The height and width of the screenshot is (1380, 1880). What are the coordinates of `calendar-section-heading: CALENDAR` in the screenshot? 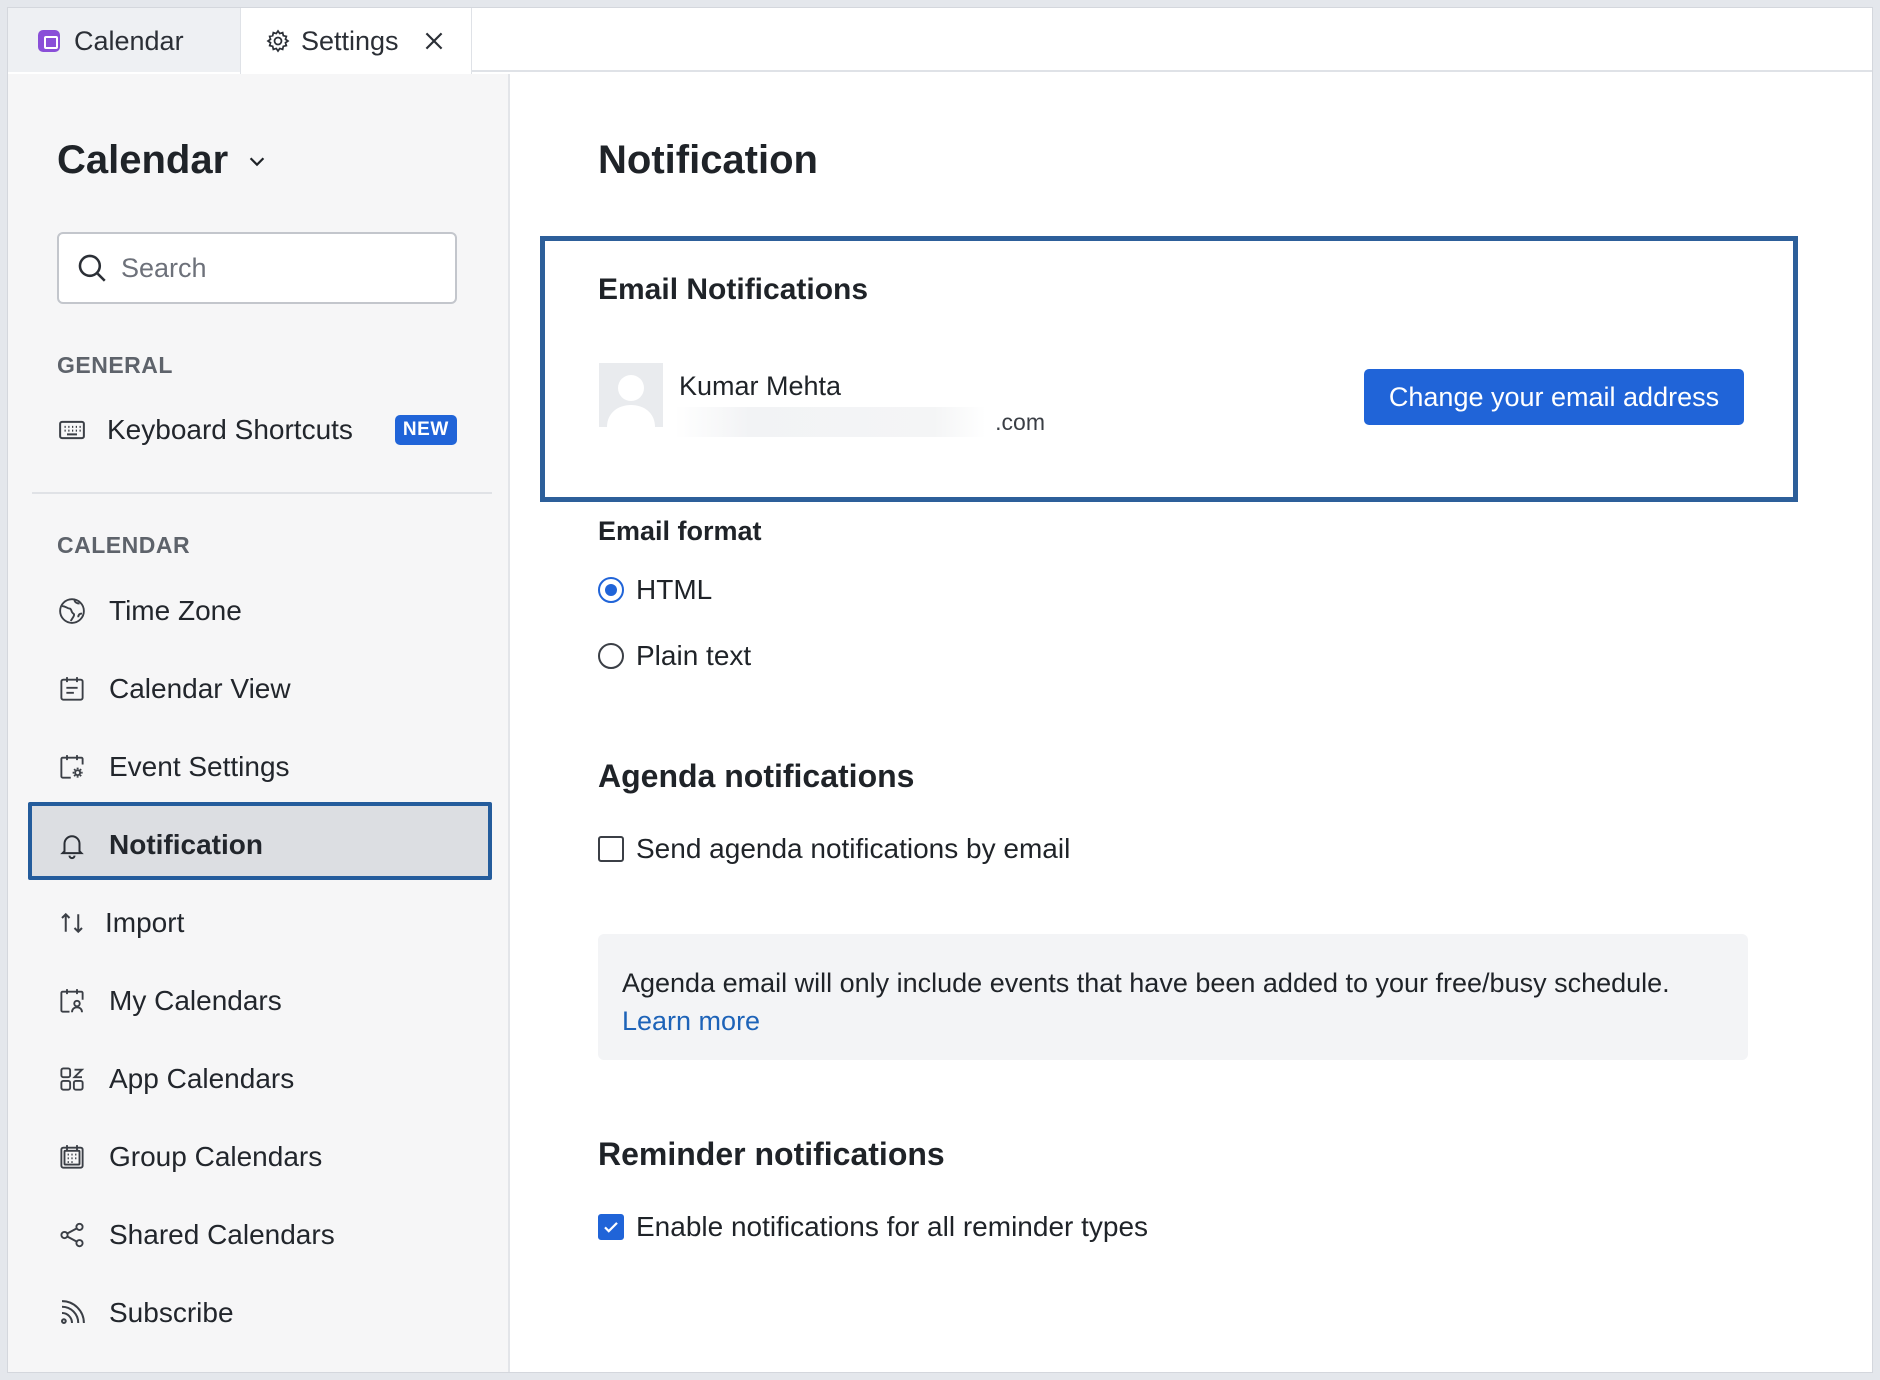 It's located at (124, 545).